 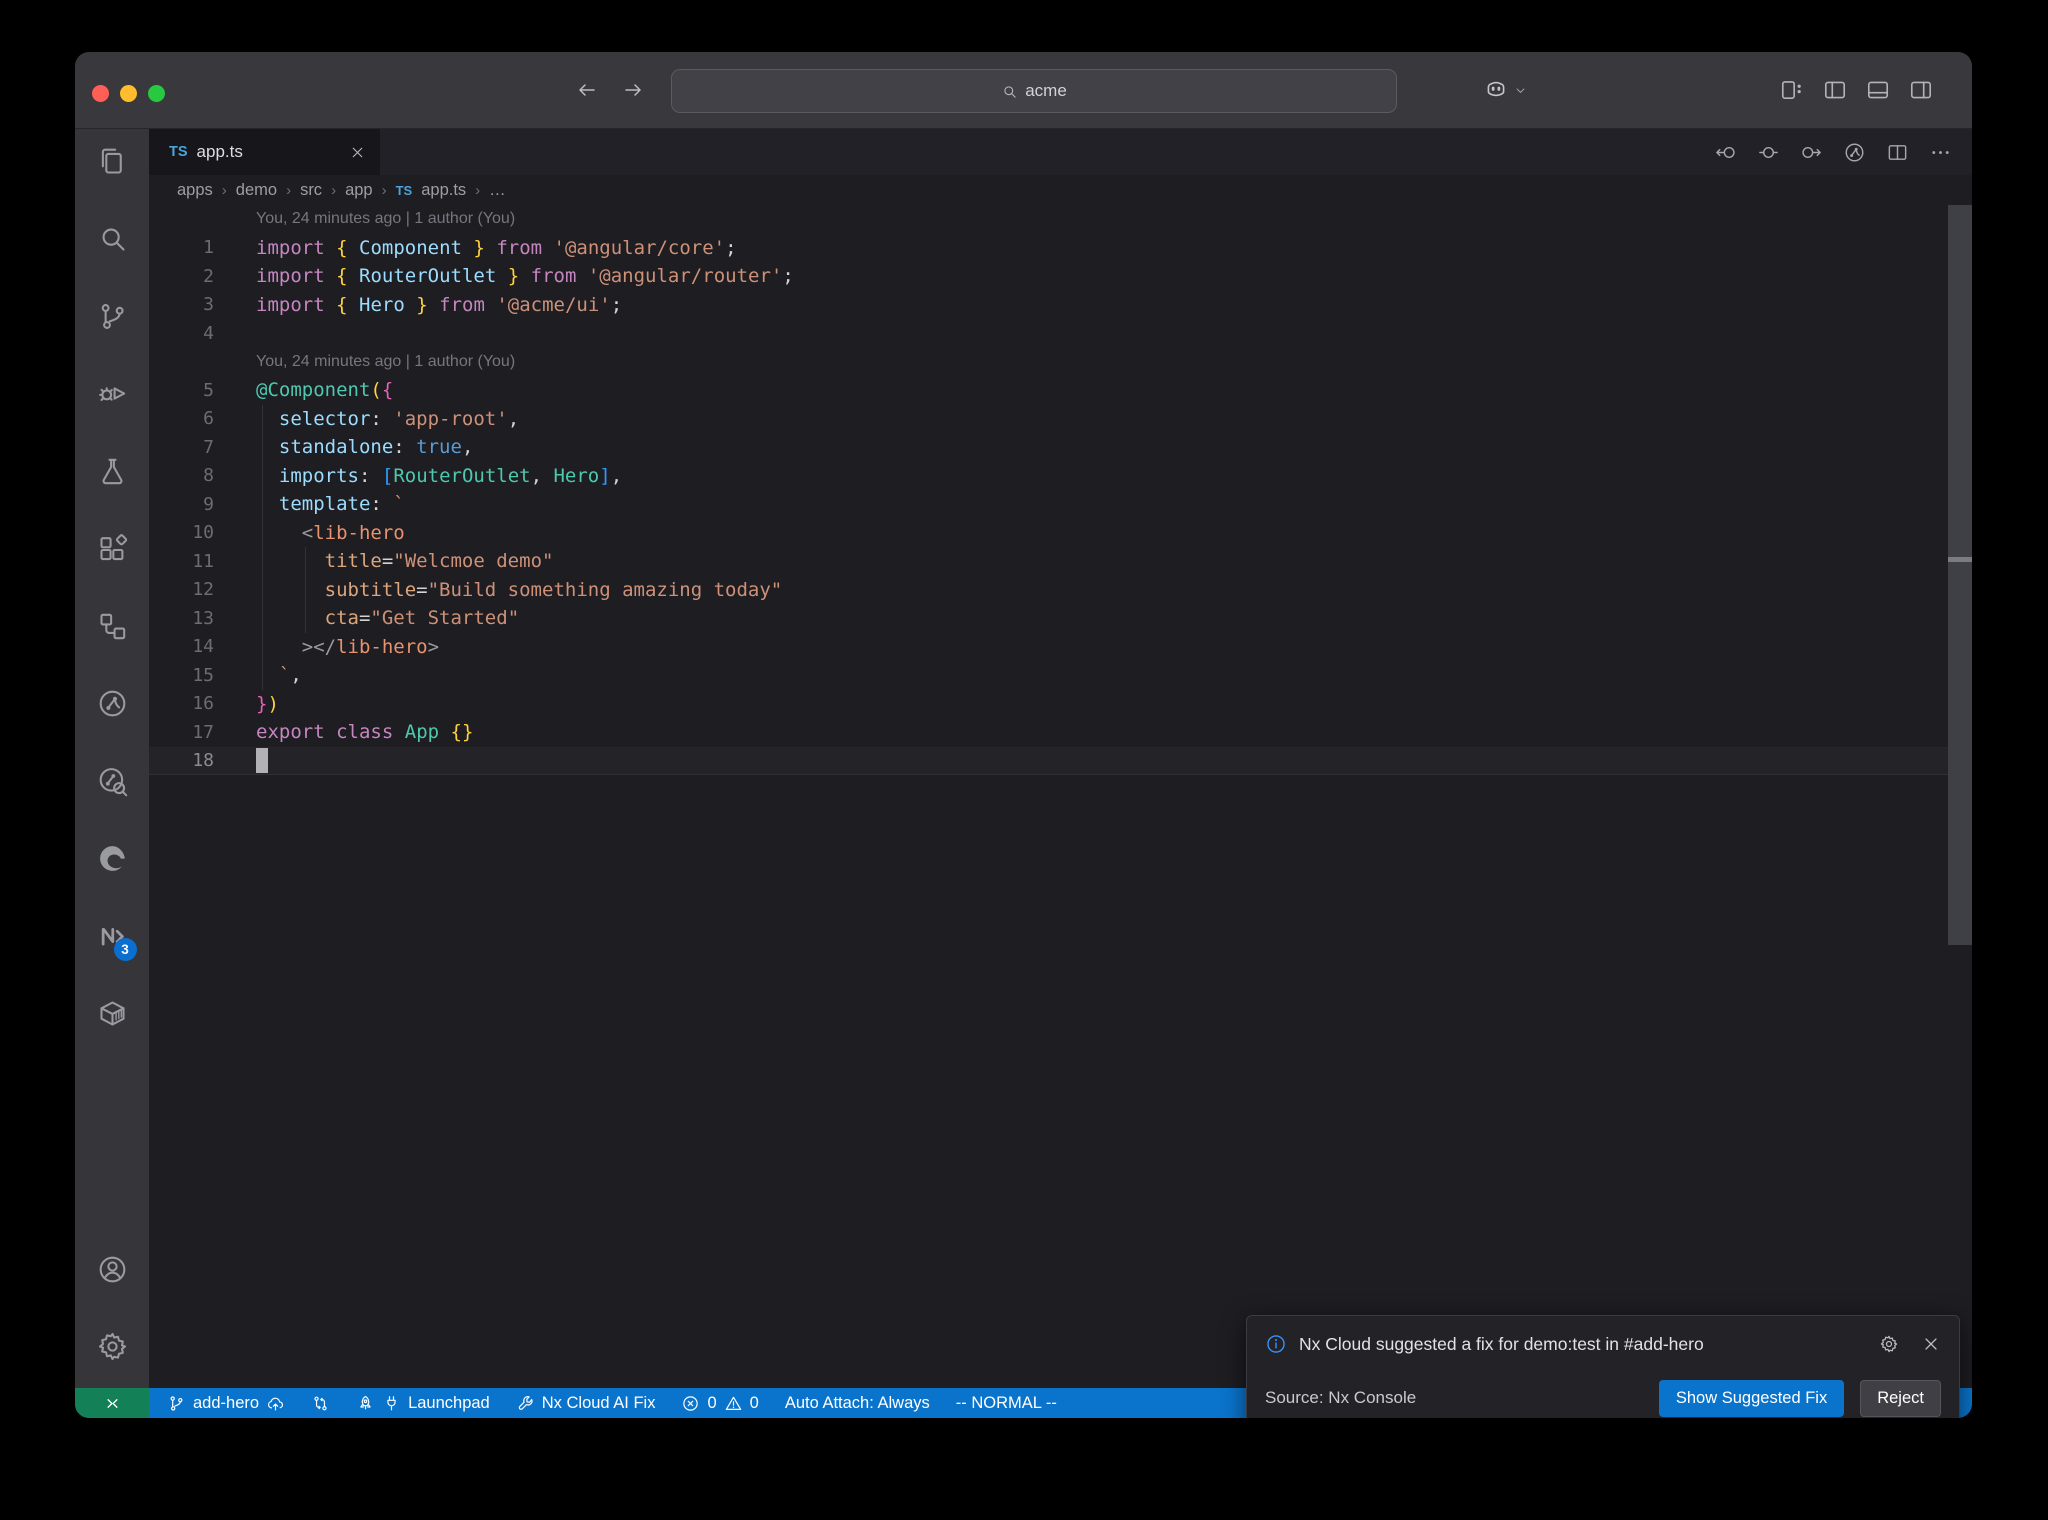 I want to click on code-text: selector: 'app-root',, so click(x=399, y=418).